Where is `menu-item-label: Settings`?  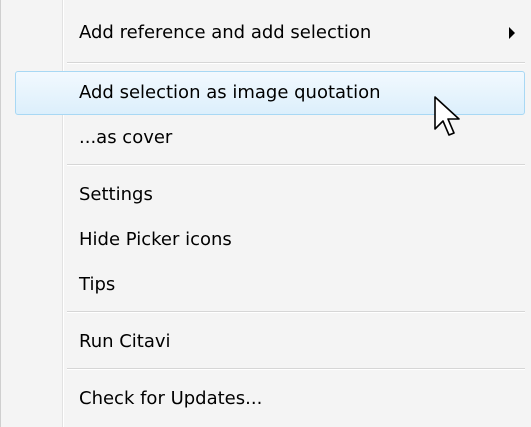 menu-item-label: Settings is located at coordinates (116, 194).